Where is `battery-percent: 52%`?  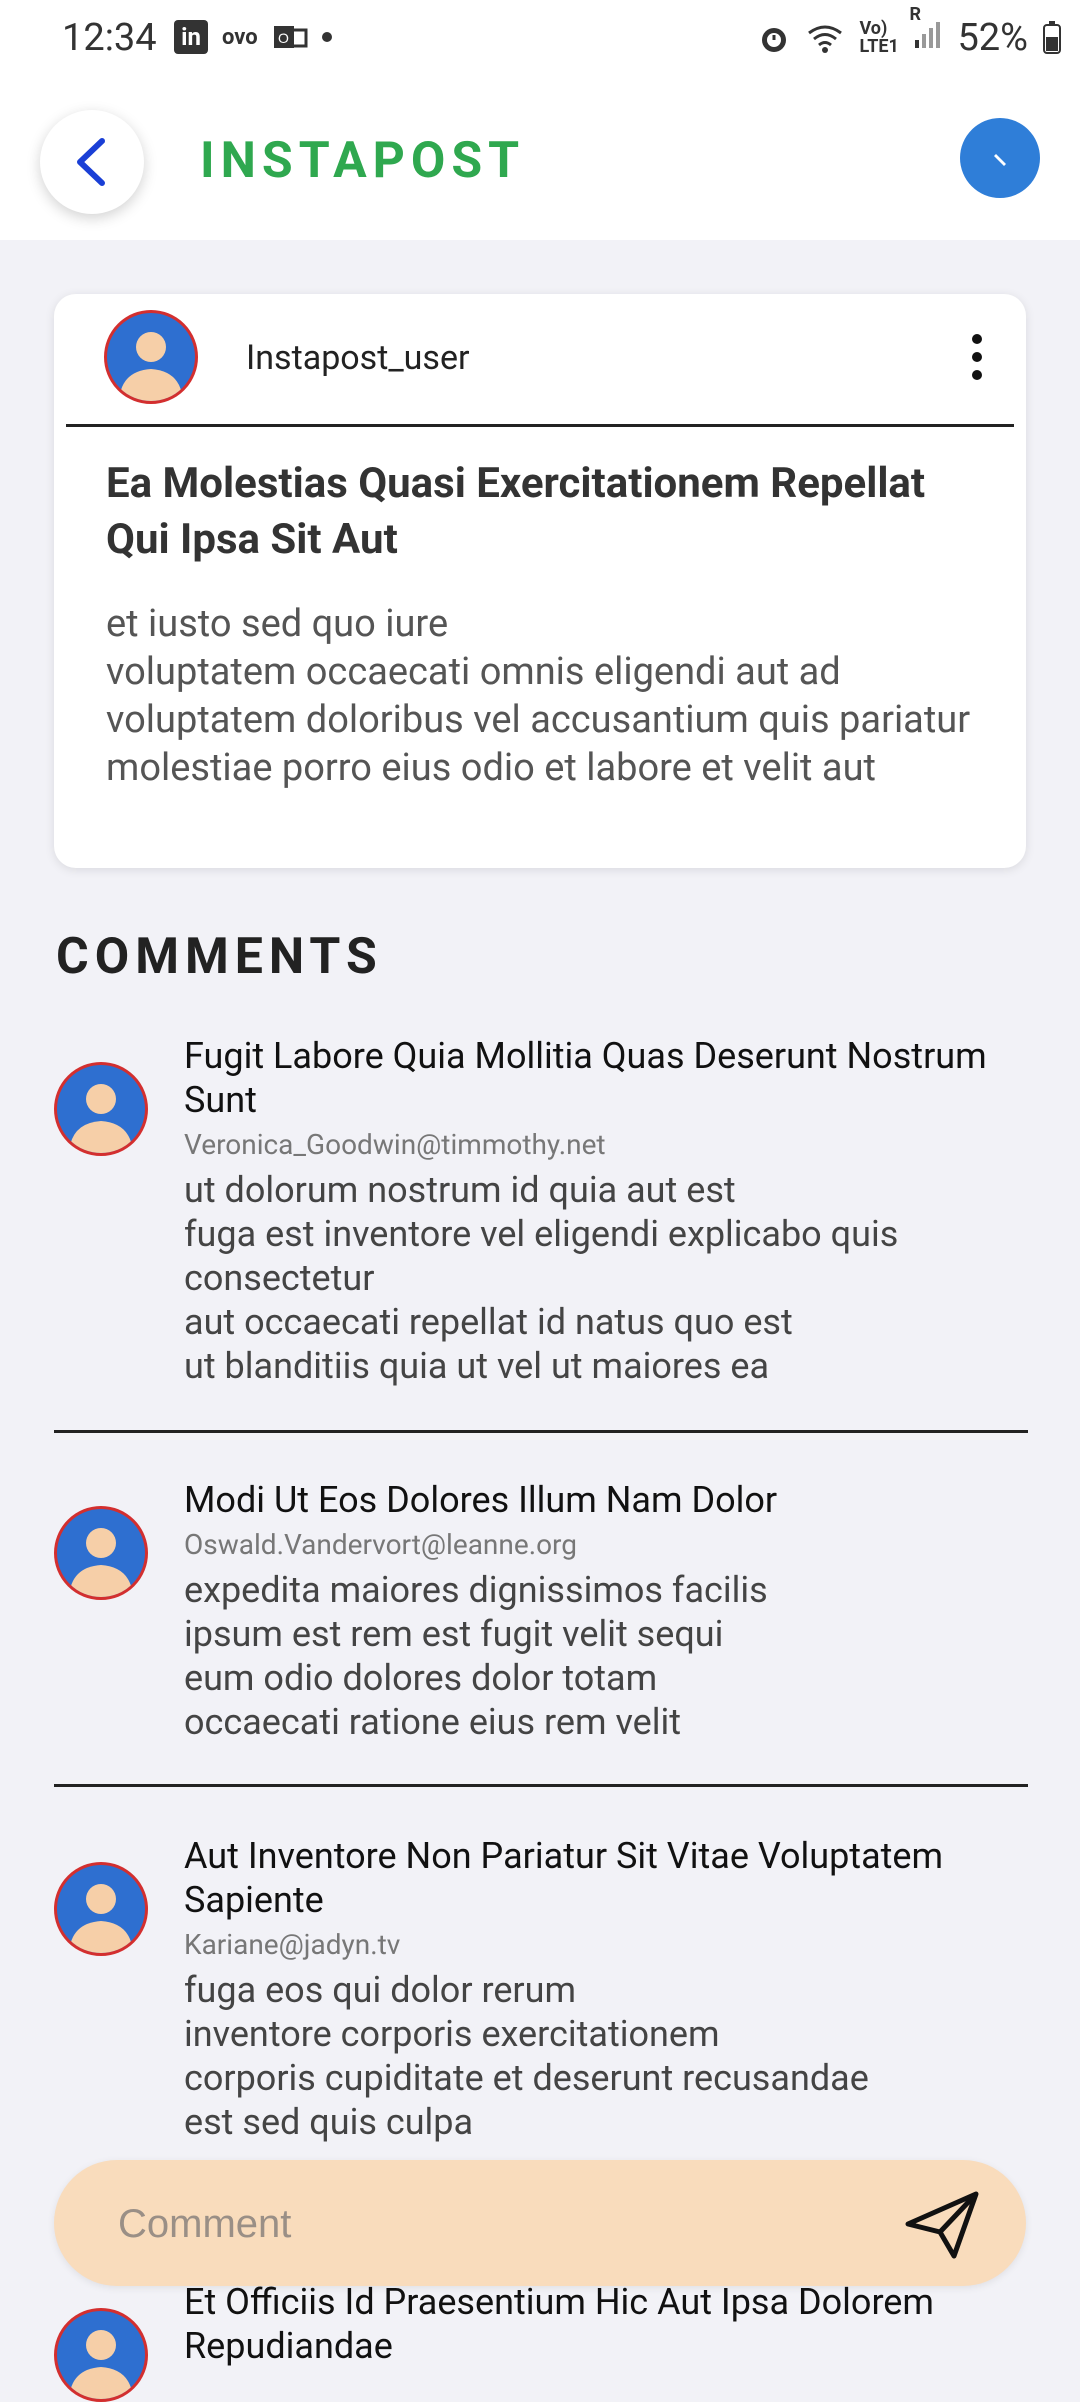
battery-percent: 52% is located at coordinates (992, 38).